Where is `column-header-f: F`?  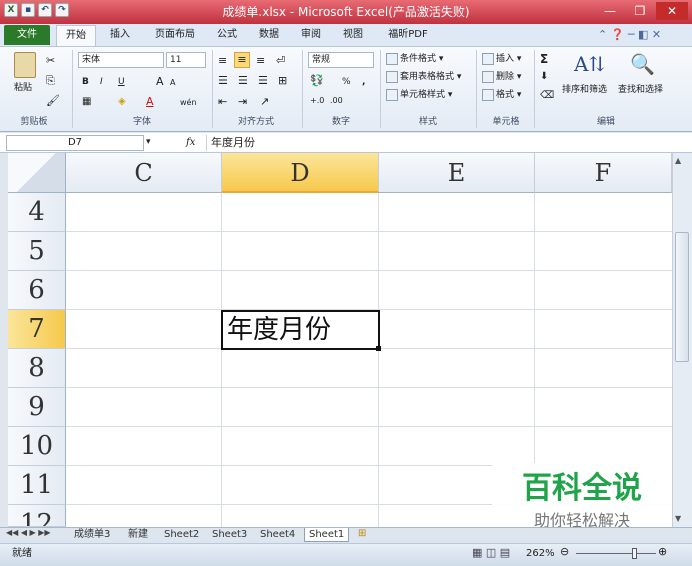
column-header-f: F is located at coordinates (603, 173).